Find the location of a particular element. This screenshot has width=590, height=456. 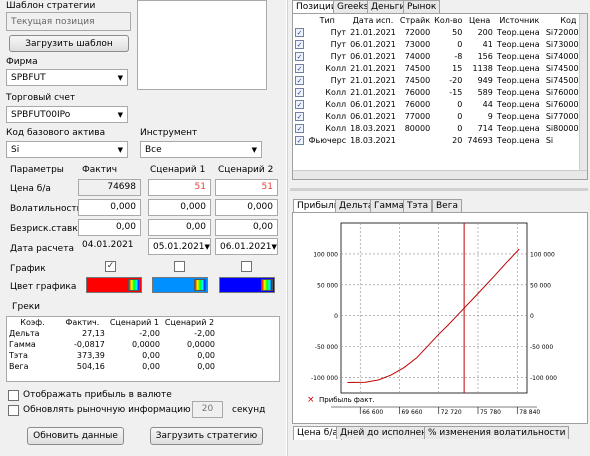

y-tick-label-right: 100 000 is located at coordinates (542, 254).